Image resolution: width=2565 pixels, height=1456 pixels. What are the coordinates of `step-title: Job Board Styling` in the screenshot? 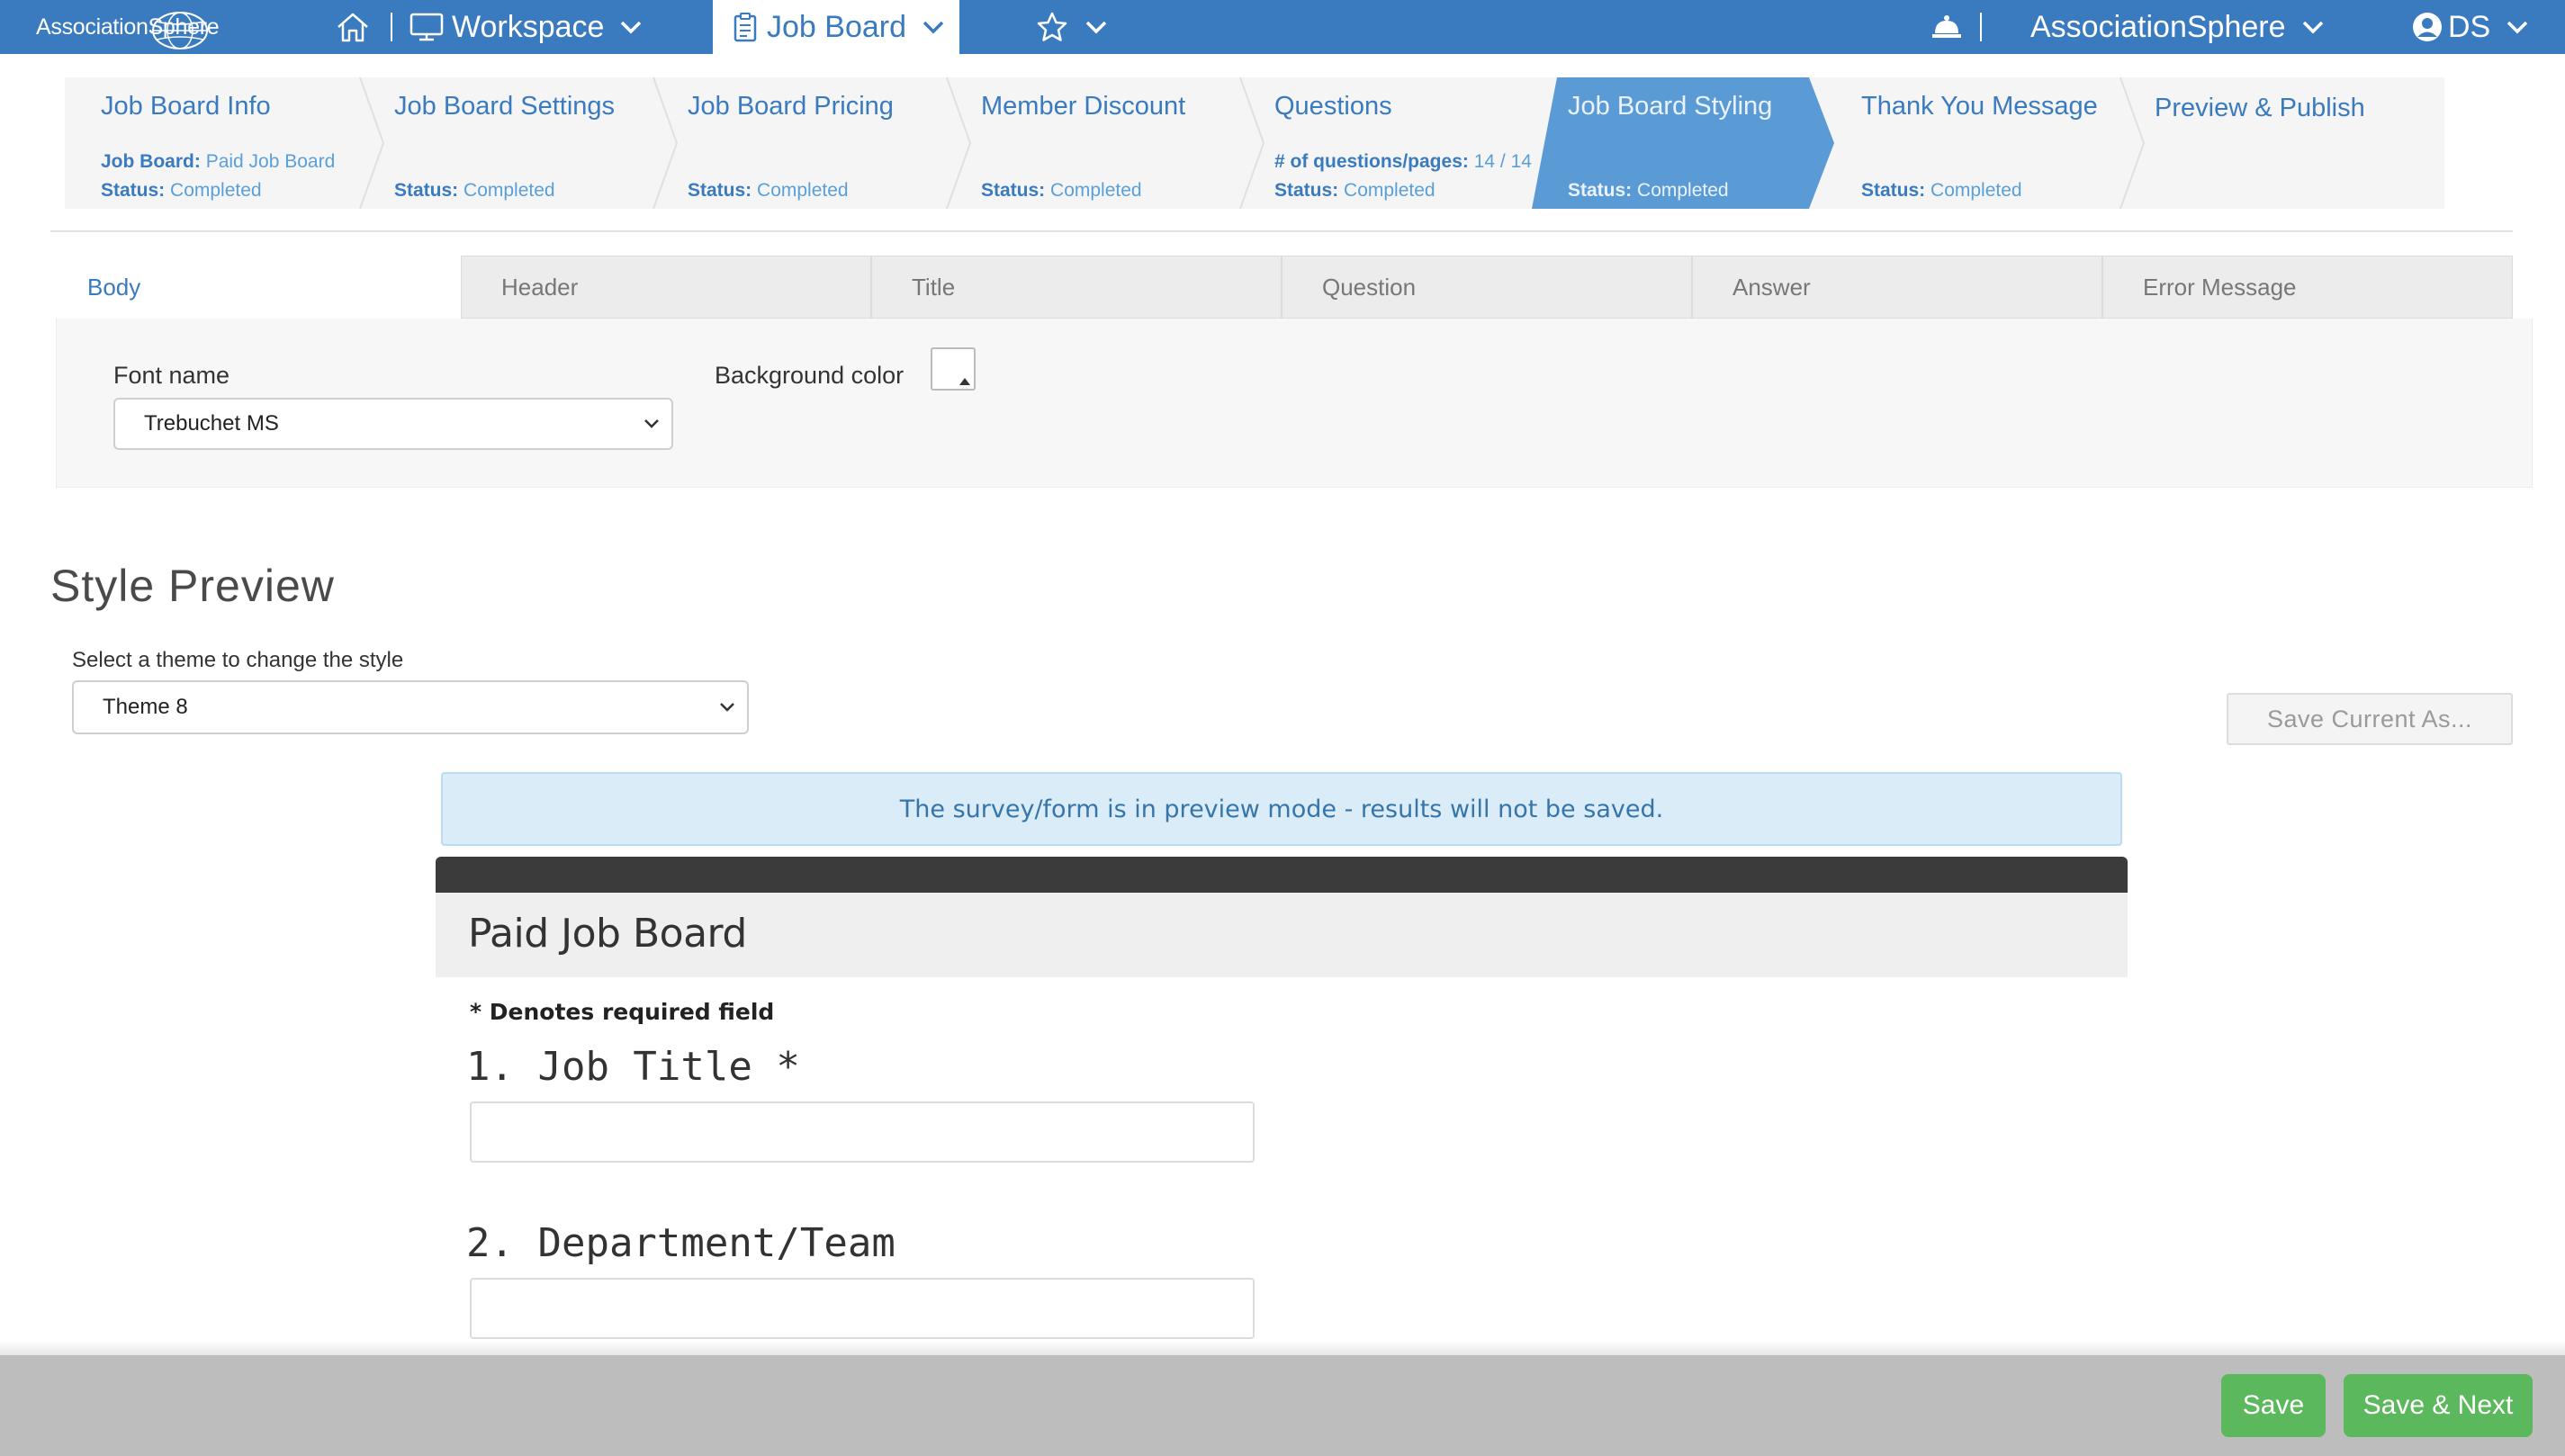 It's located at (1670, 106).